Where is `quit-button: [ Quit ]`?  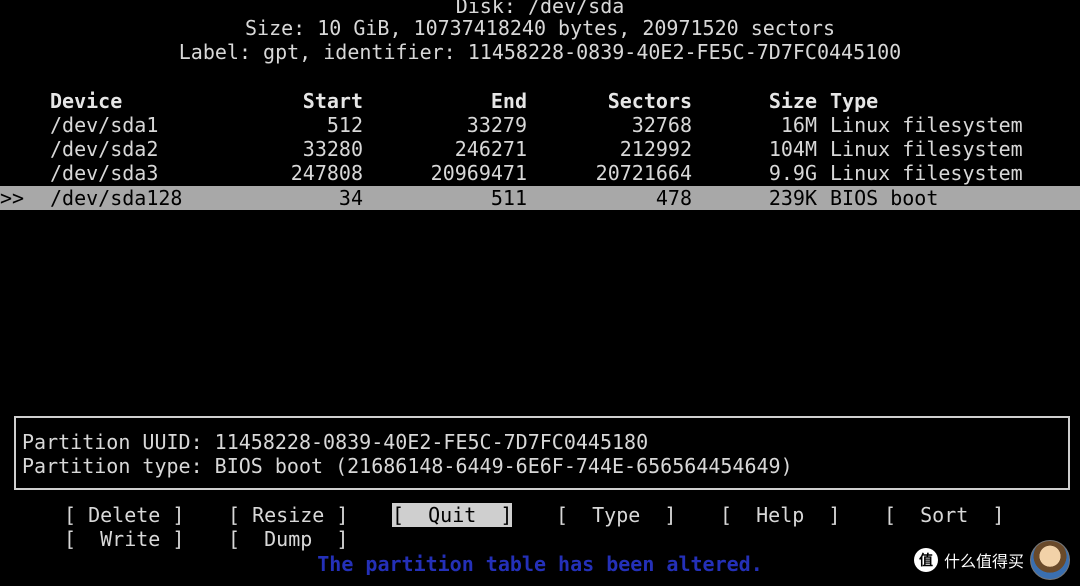
quit-button: [ Quit ] is located at coordinates (452, 515).